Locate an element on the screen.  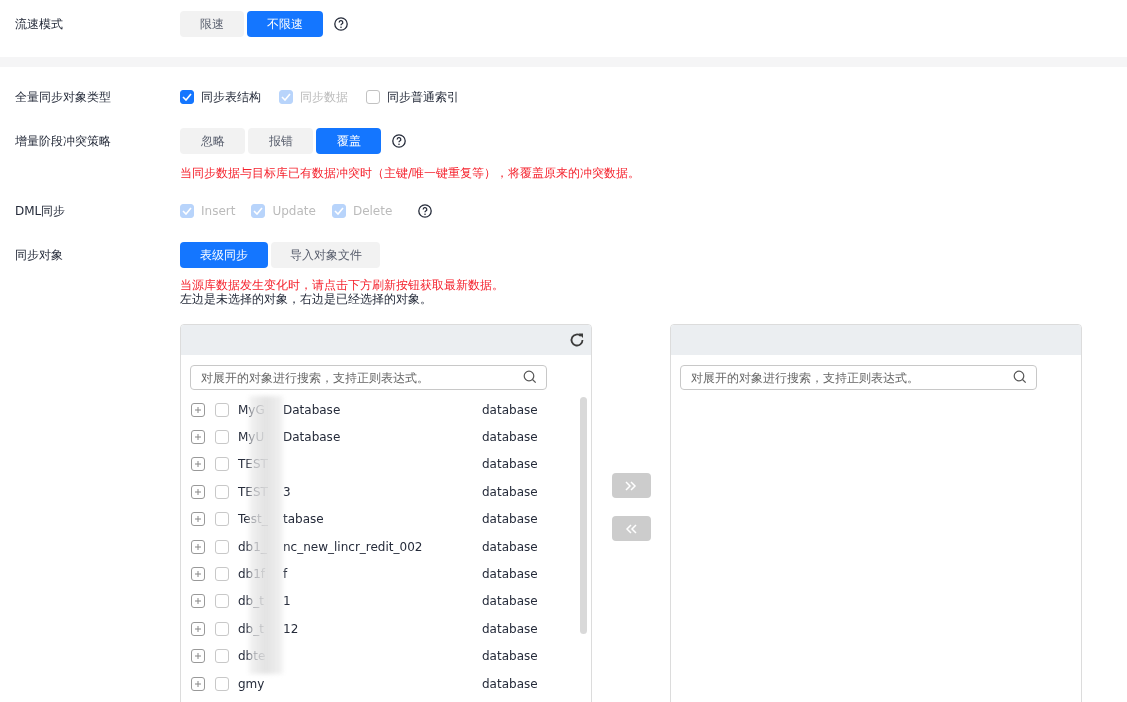
warning-text: 当源库数据发生变化时，请点击下方刷新按钮获取最新数据。 is located at coordinates (342, 285).